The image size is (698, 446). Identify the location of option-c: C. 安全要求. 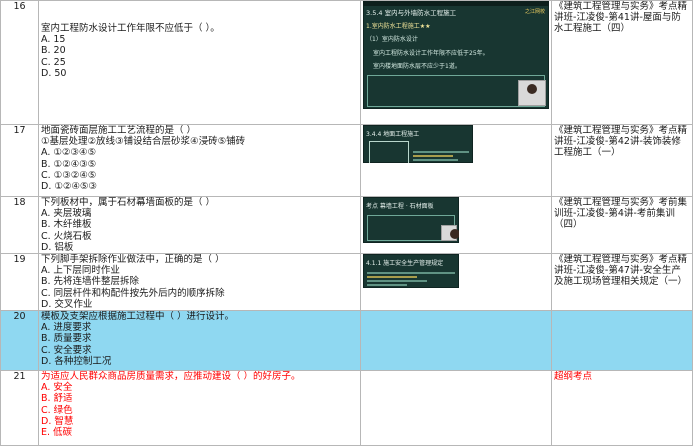
(66, 350).